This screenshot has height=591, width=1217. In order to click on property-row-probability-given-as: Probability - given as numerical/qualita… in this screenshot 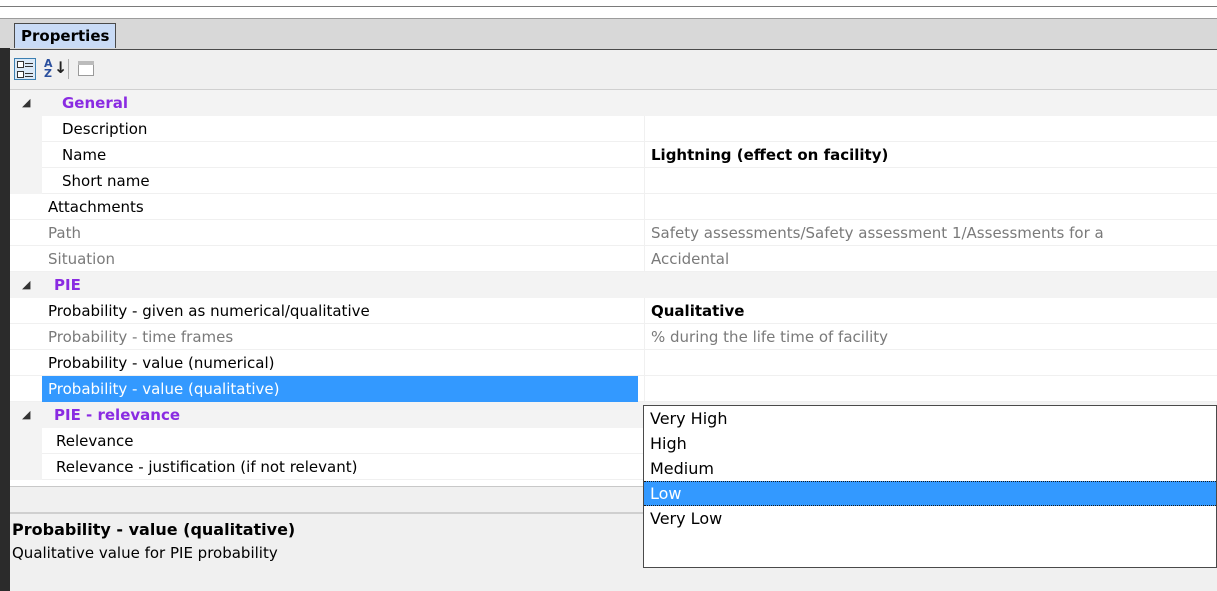, I will do `click(613, 311)`.